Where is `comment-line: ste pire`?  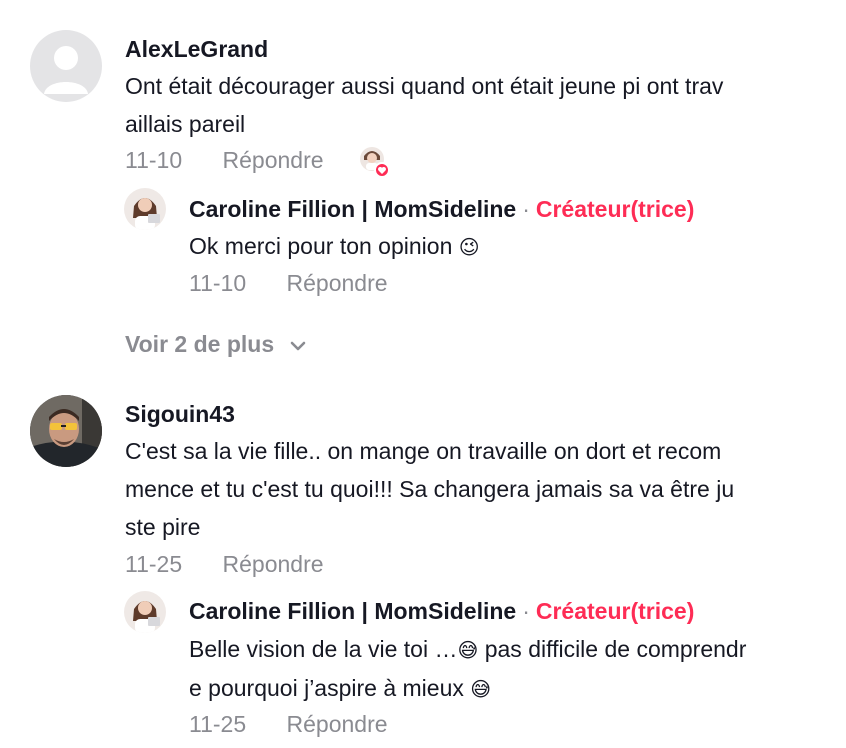
comment-line: ste pire is located at coordinates (163, 527).